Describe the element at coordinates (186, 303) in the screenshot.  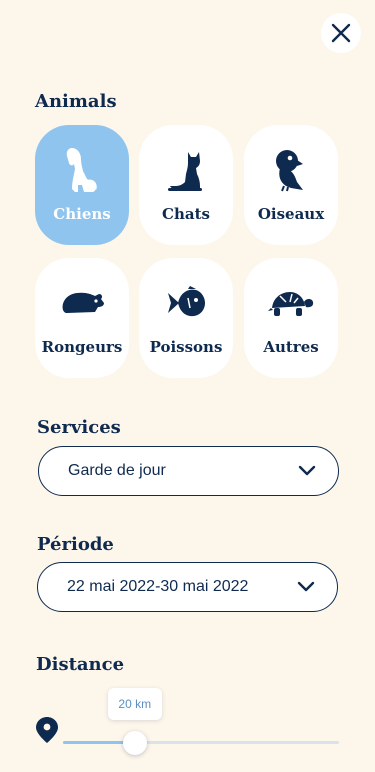
I see `fish-icon` at that location.